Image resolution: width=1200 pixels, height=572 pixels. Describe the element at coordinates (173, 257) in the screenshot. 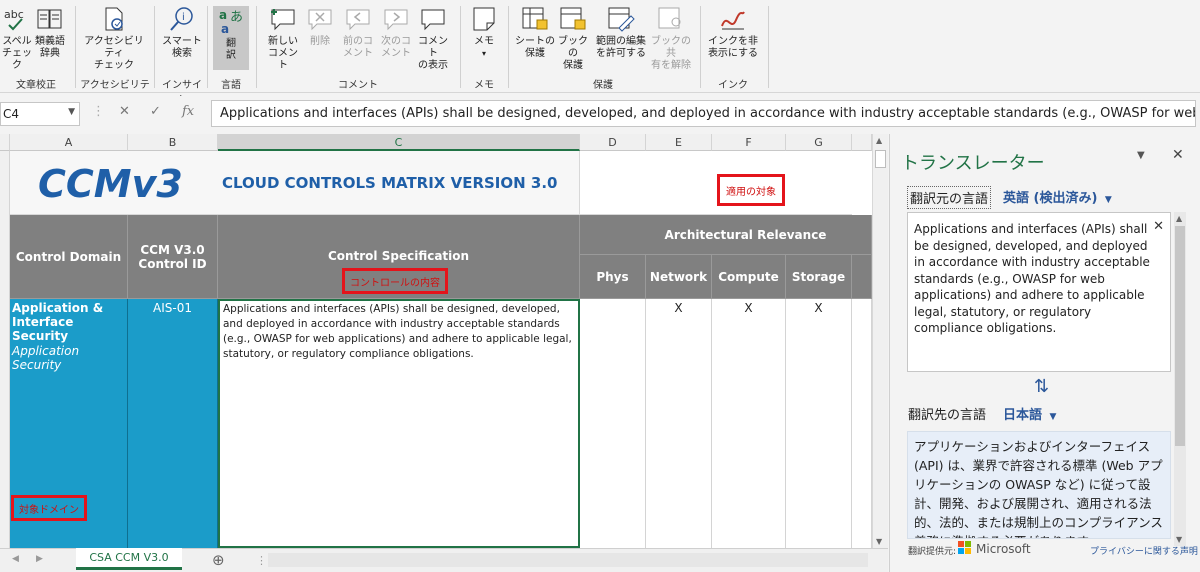

I see `header-control-id: CCM V3.0 Control ID` at that location.